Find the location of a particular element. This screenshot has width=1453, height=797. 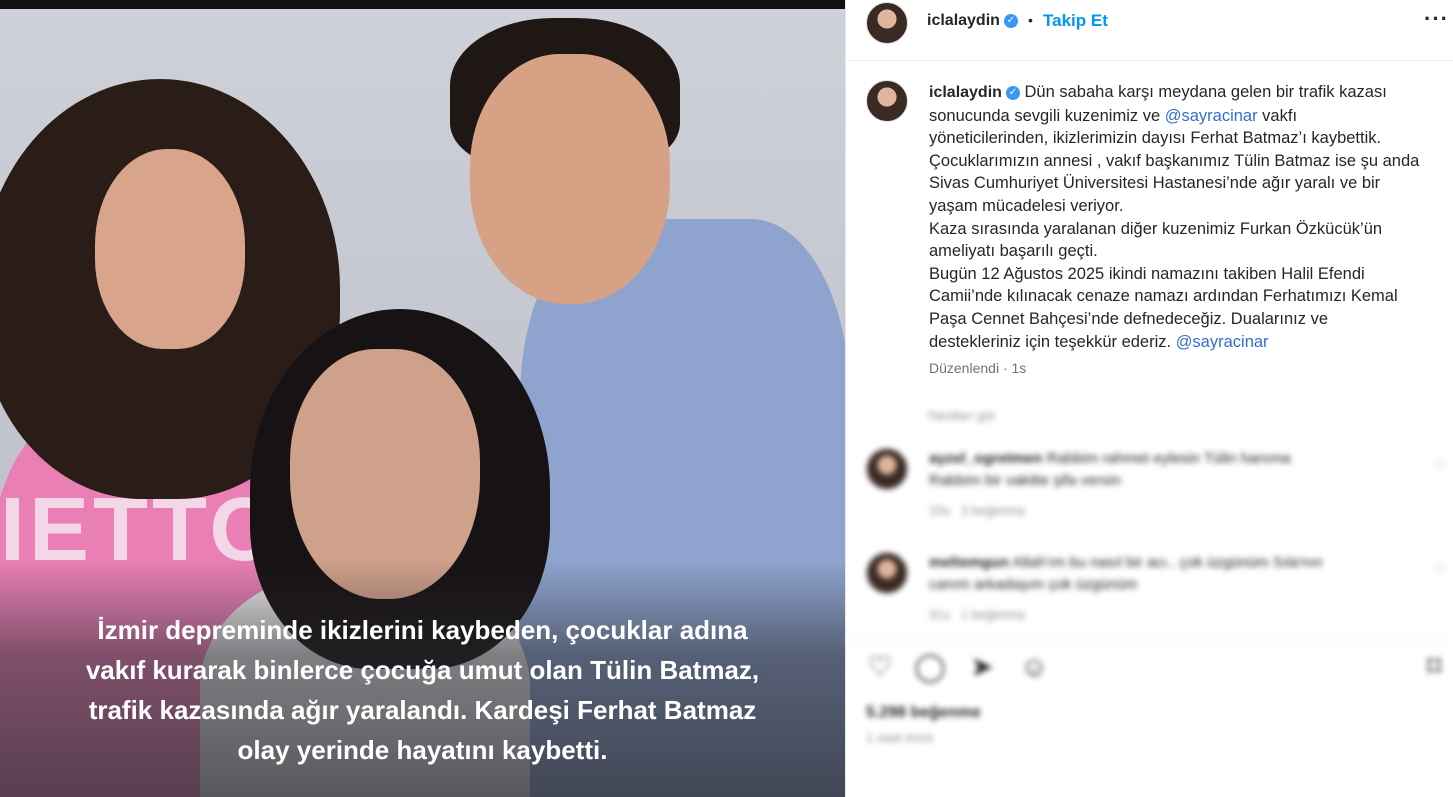

comment-age: 15s is located at coordinates (939, 510).